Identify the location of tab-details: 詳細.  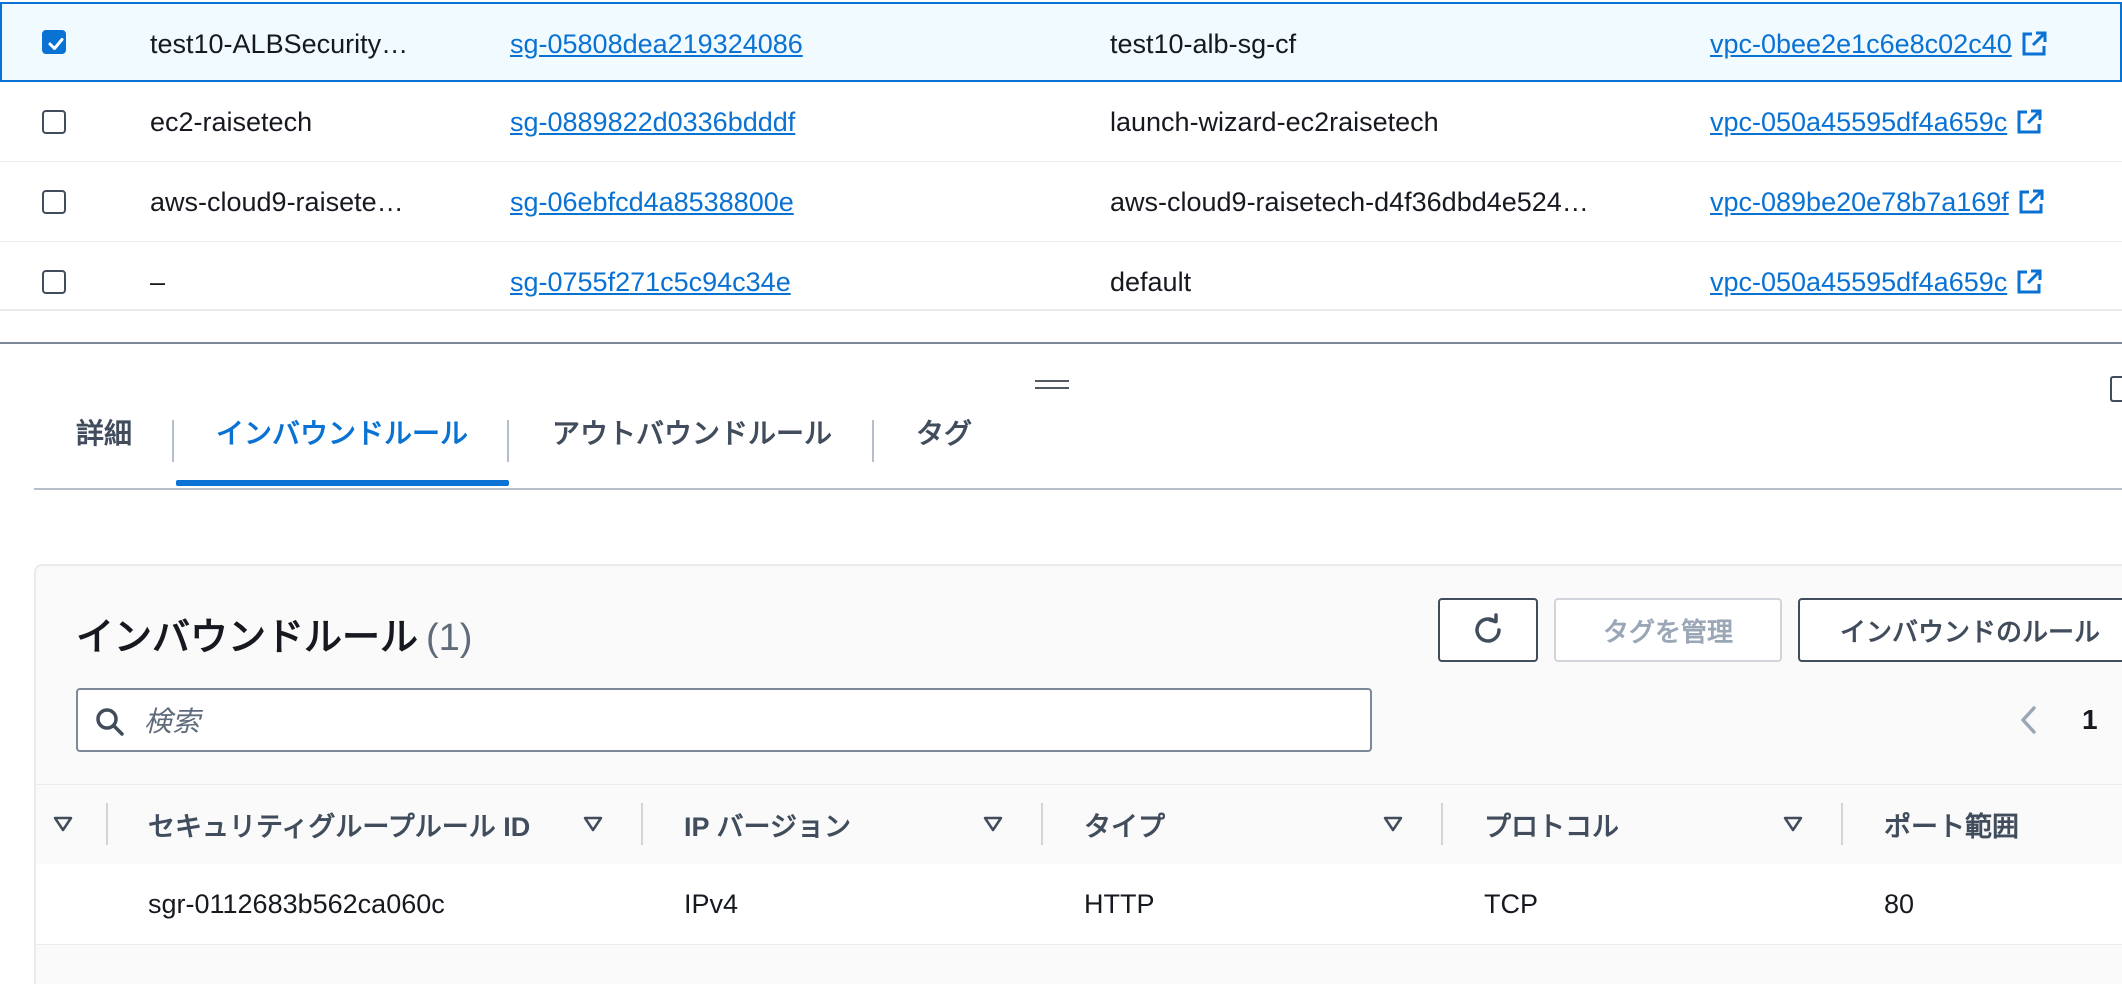
(121, 443).